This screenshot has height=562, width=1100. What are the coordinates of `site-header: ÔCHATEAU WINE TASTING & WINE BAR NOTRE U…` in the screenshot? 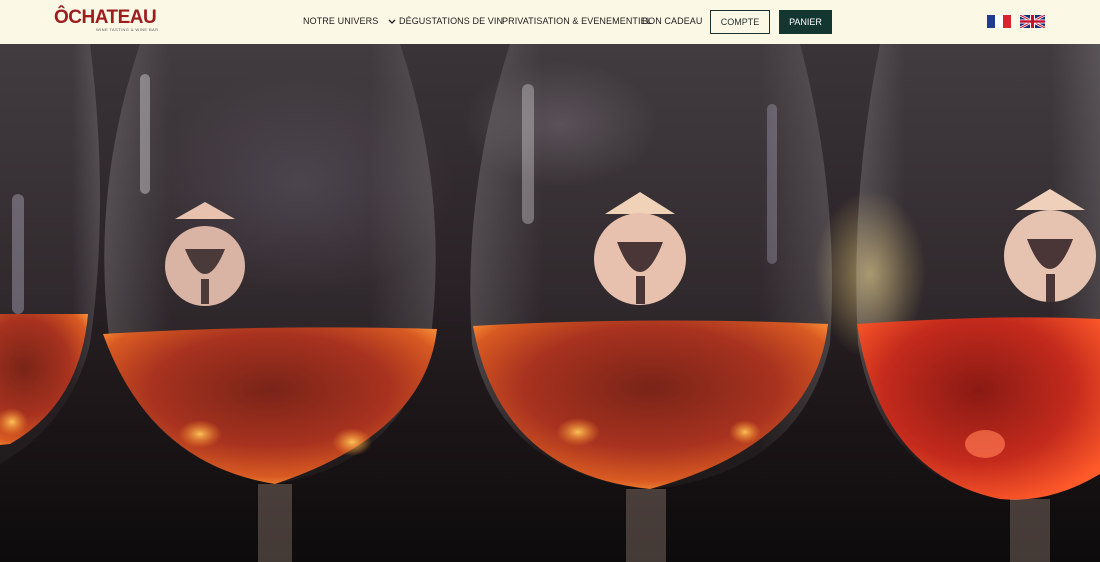 It's located at (550, 22).